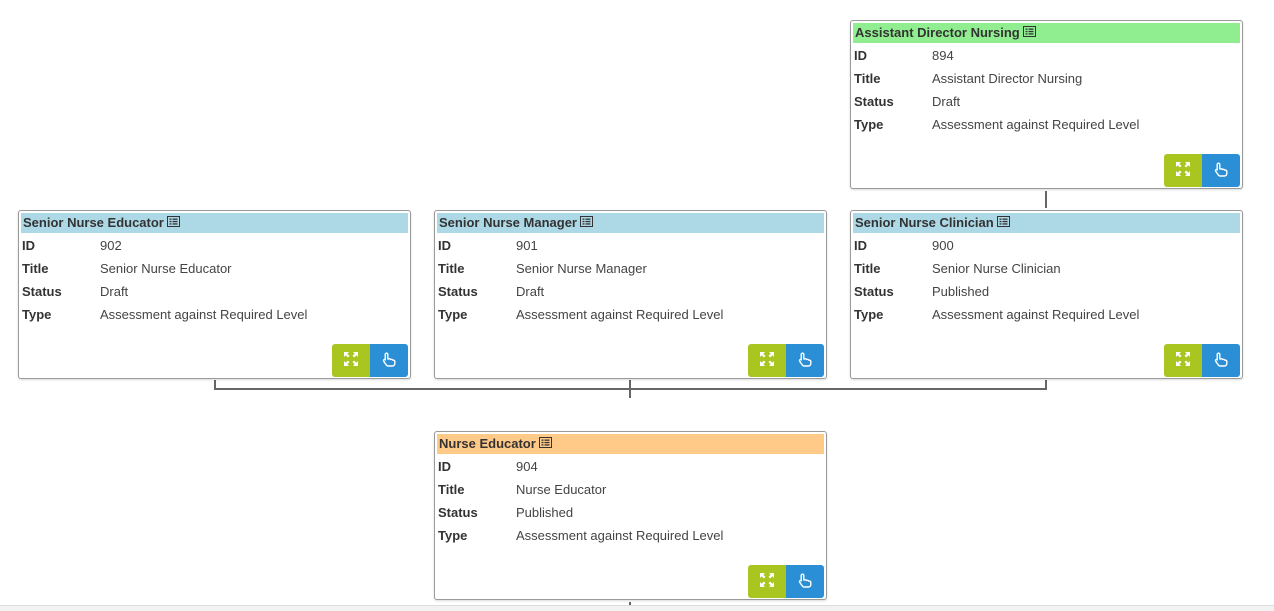 This screenshot has height=611, width=1274. What do you see at coordinates (630, 466) in the screenshot?
I see `field-row-id: ID 904` at bounding box center [630, 466].